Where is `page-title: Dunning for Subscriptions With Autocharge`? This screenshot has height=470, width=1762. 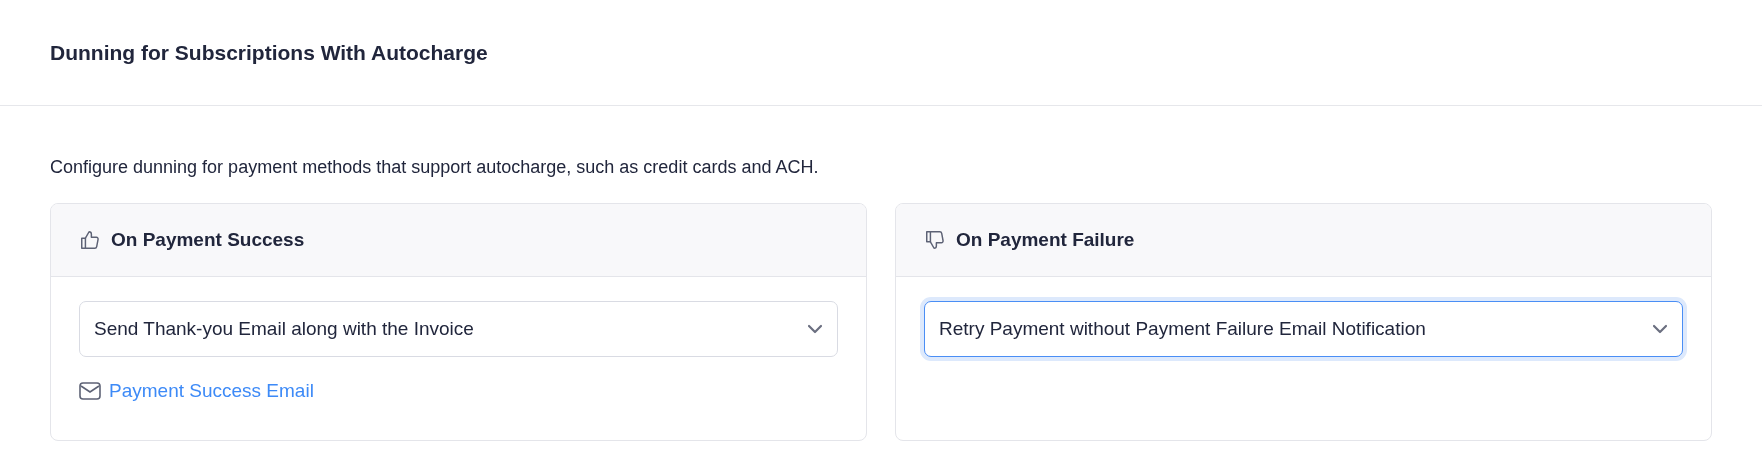
page-title: Dunning for Subscriptions With Autocharge is located at coordinates (269, 52).